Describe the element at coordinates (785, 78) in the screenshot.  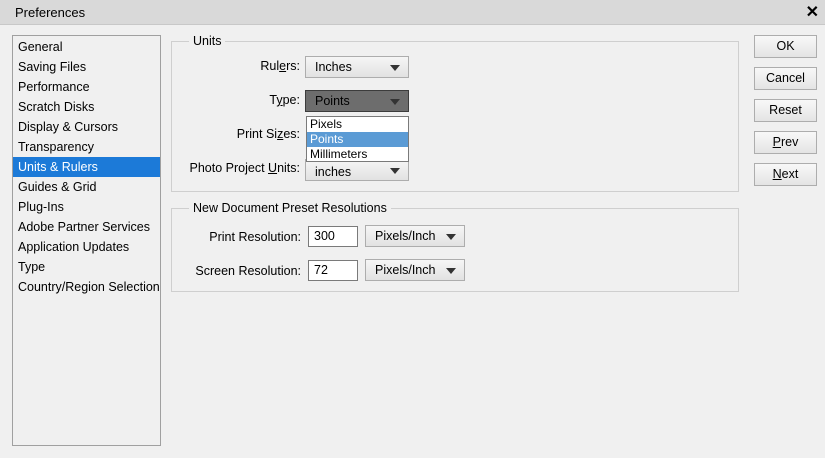
I see `cancel-button: Cancel` at that location.